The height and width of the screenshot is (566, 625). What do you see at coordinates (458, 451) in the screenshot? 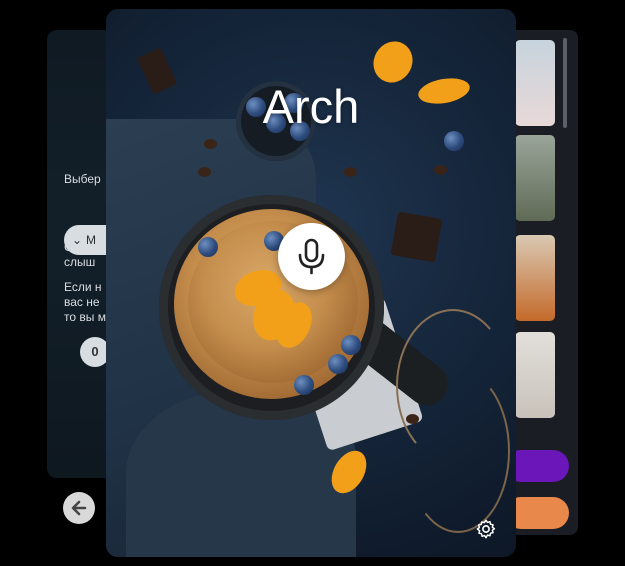
I see `decor-twig` at bounding box center [458, 451].